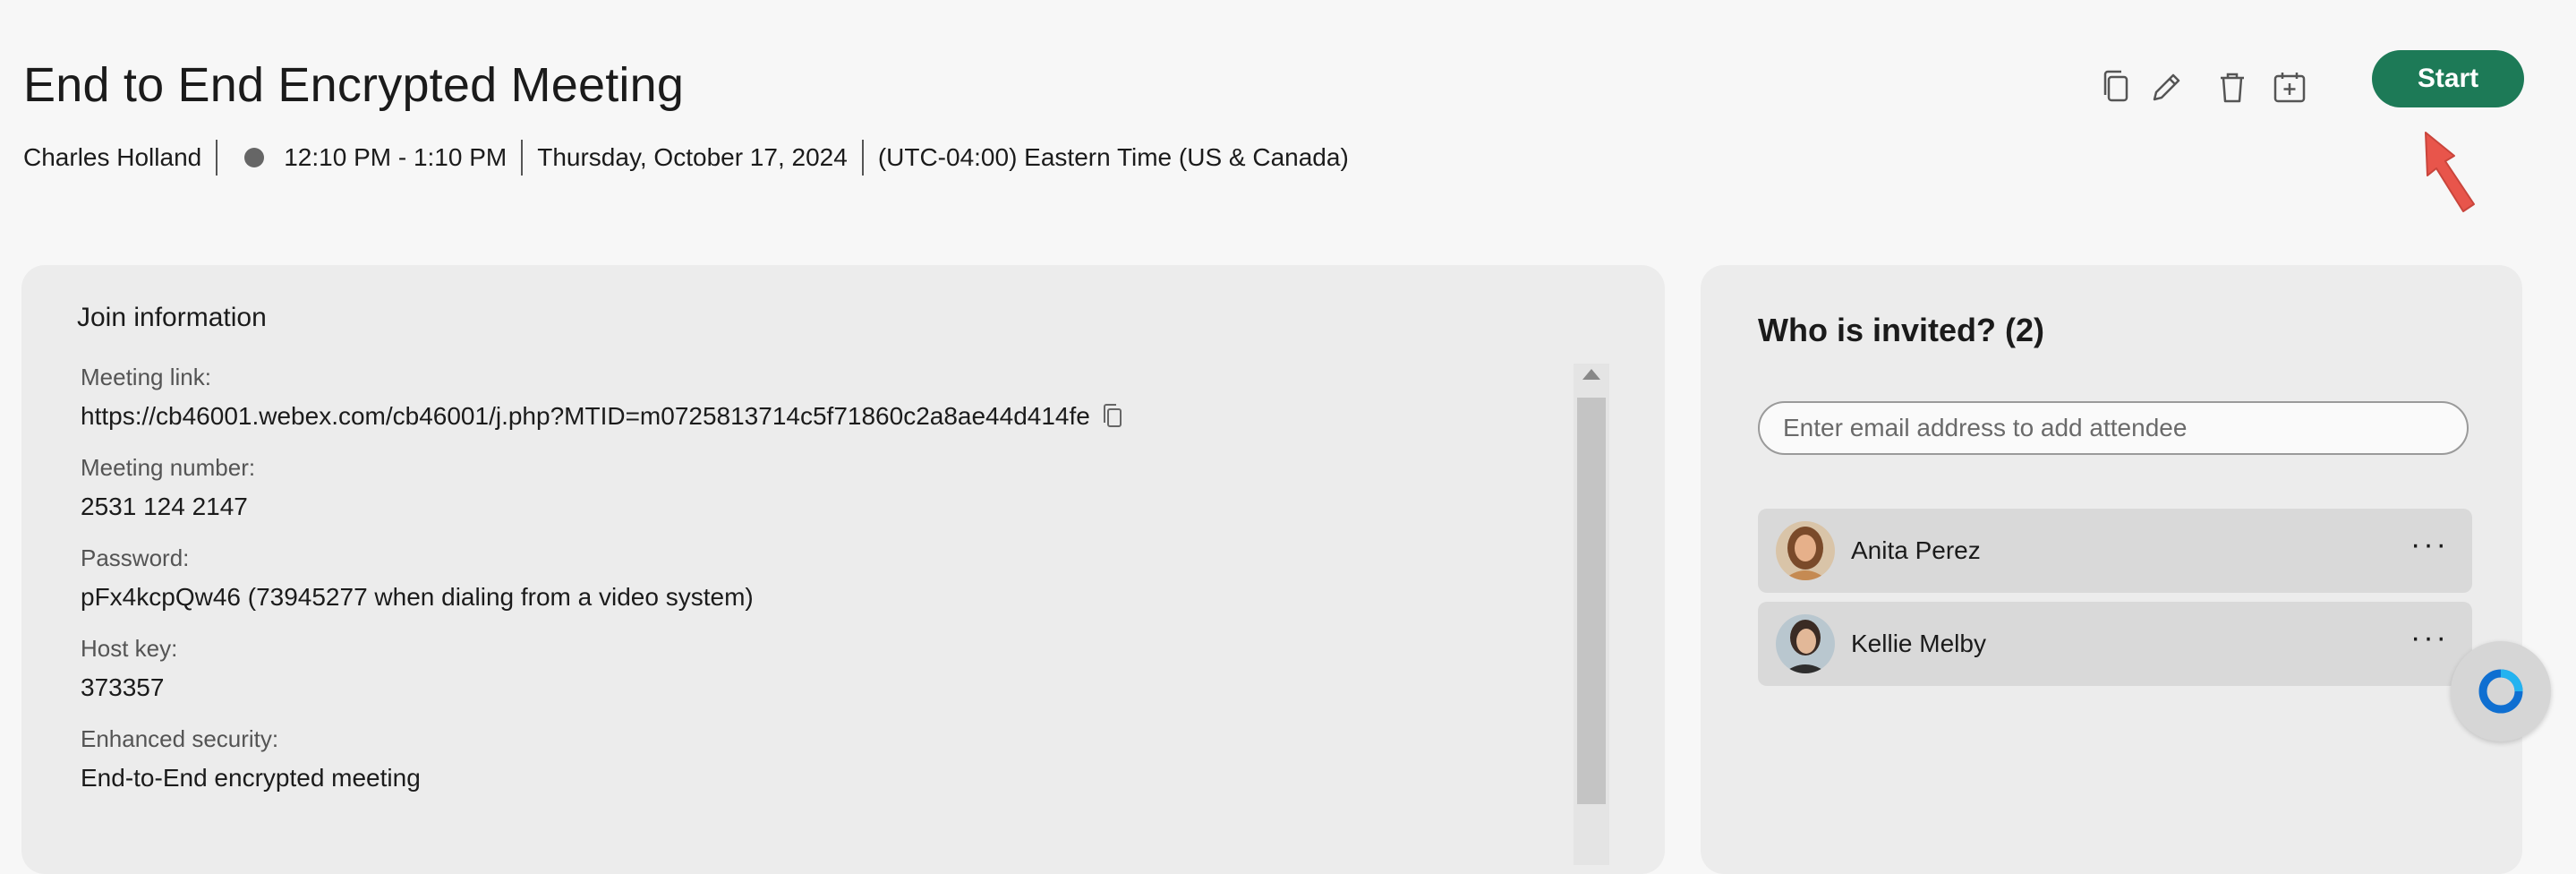 This screenshot has width=2576, height=874. Describe the element at coordinates (112, 157) in the screenshot. I see `host-name: Charles Holland` at that location.